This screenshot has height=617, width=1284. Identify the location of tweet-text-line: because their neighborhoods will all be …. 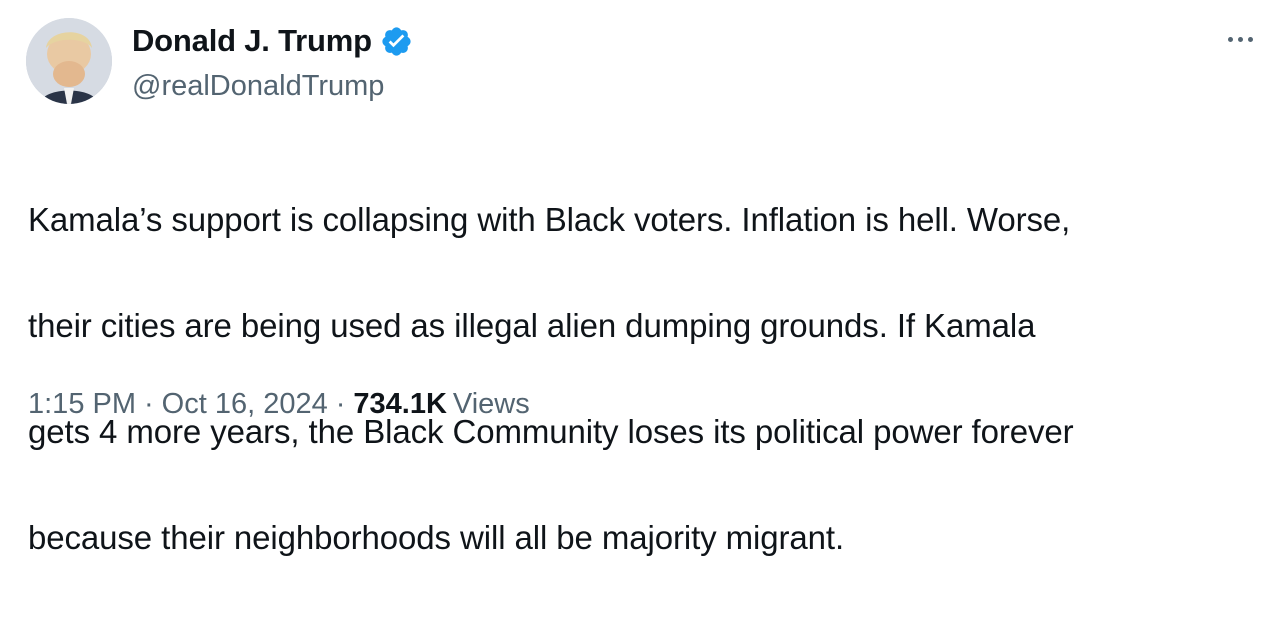
(436, 537).